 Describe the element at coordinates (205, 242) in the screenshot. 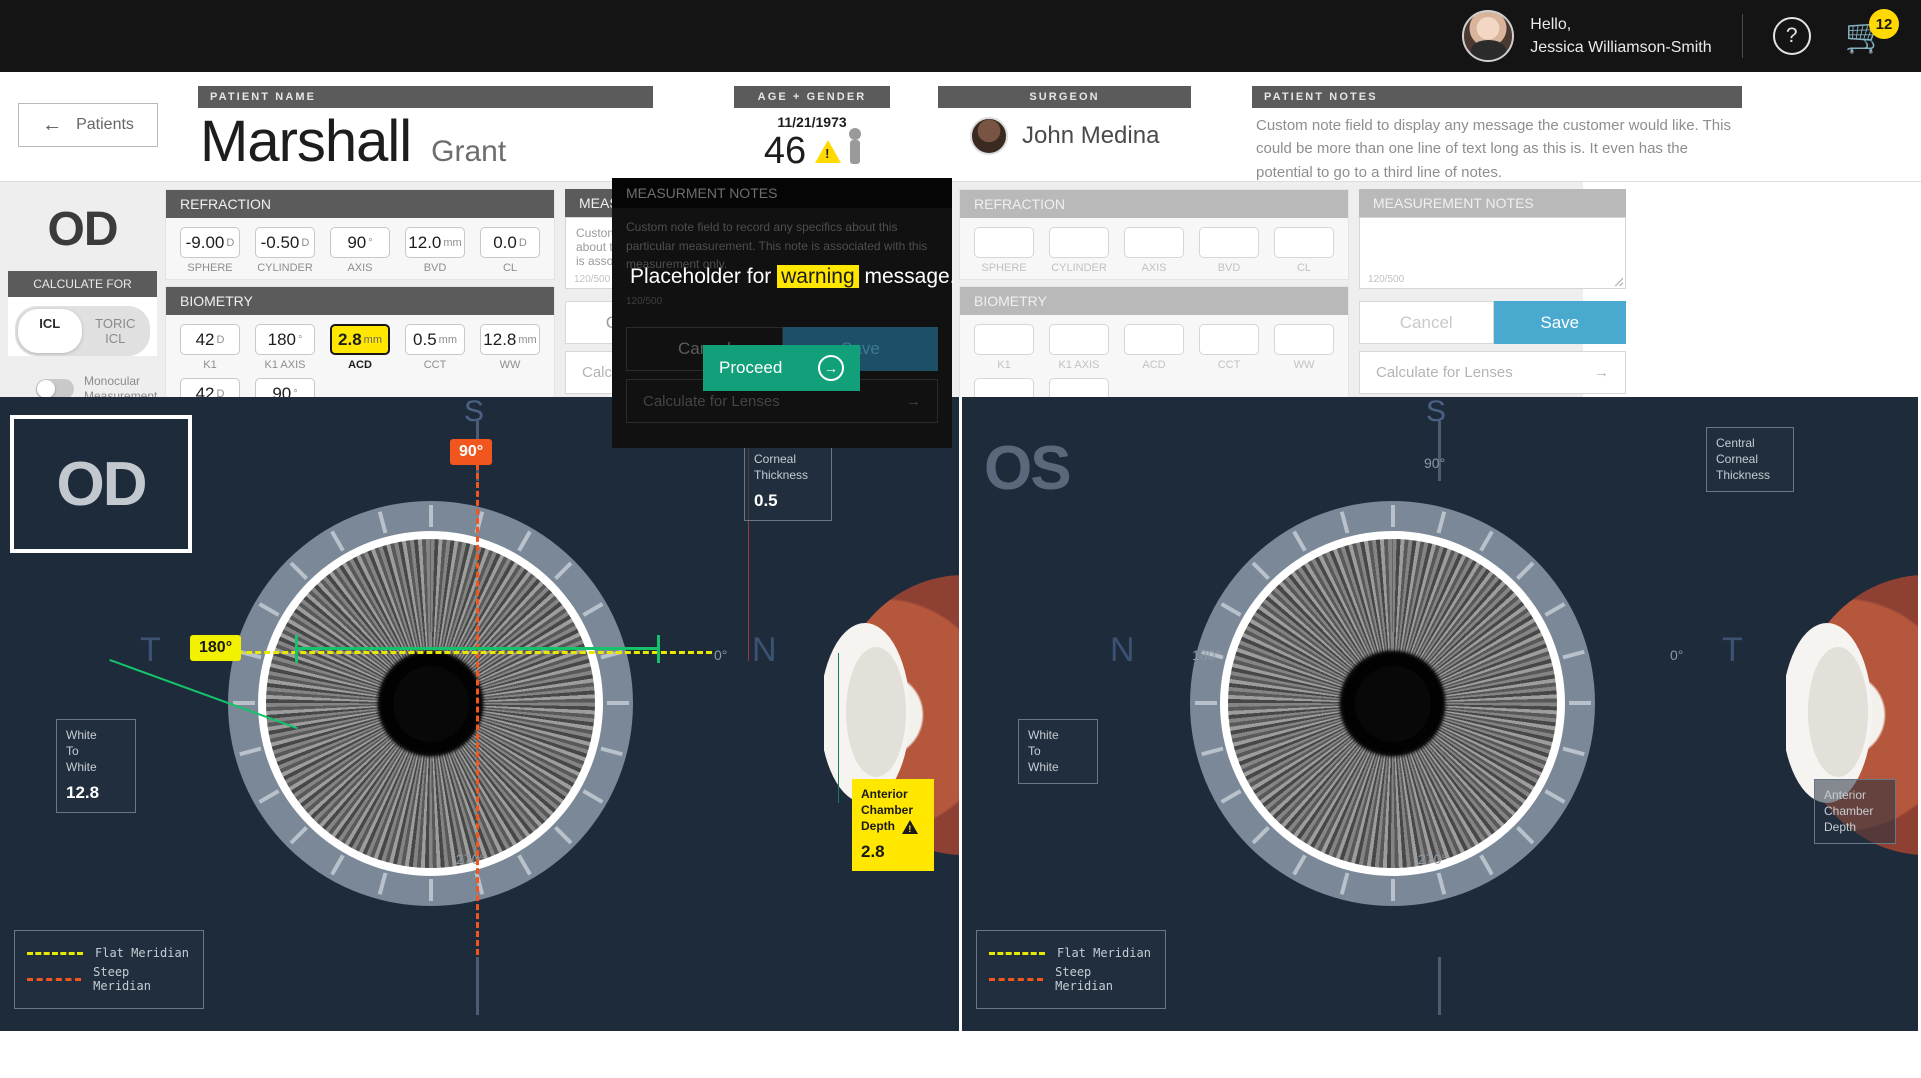

I see `od-sphere-value: -9.00` at that location.